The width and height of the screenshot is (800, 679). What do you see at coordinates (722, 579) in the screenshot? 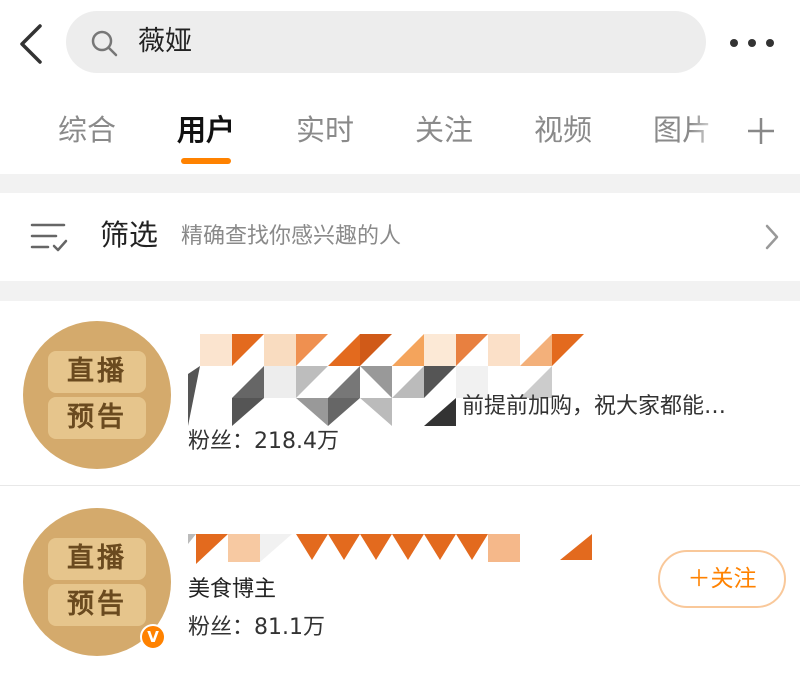
I see `follow-button: ＋关注` at bounding box center [722, 579].